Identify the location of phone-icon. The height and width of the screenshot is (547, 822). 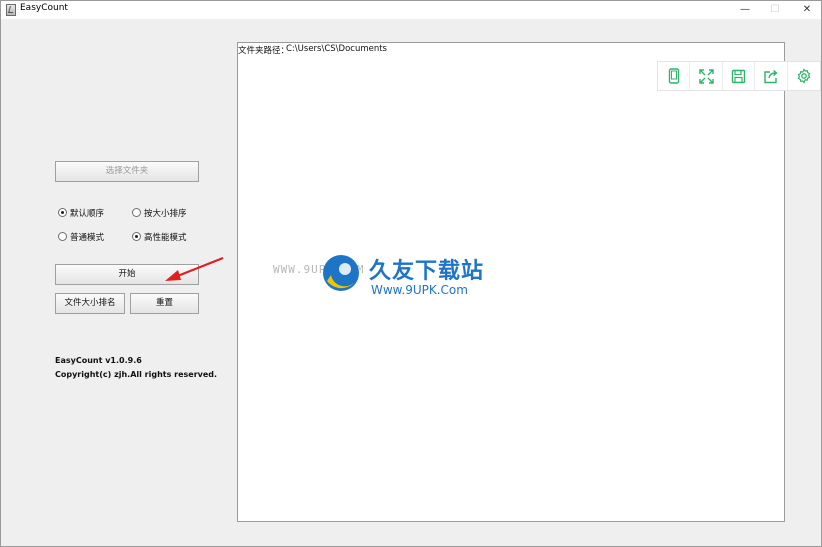
(674, 76).